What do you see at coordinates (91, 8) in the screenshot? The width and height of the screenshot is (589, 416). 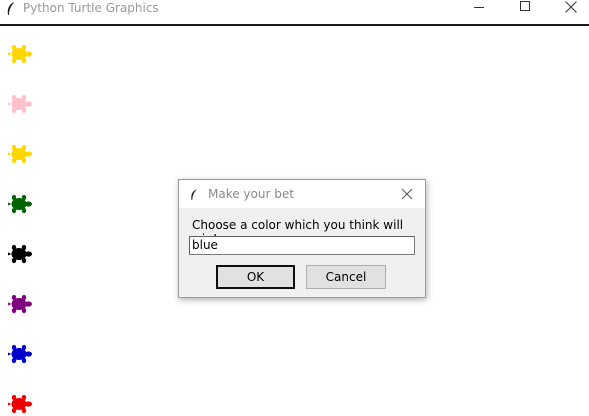 I see `window-title: Python Turtle Graphics` at bounding box center [91, 8].